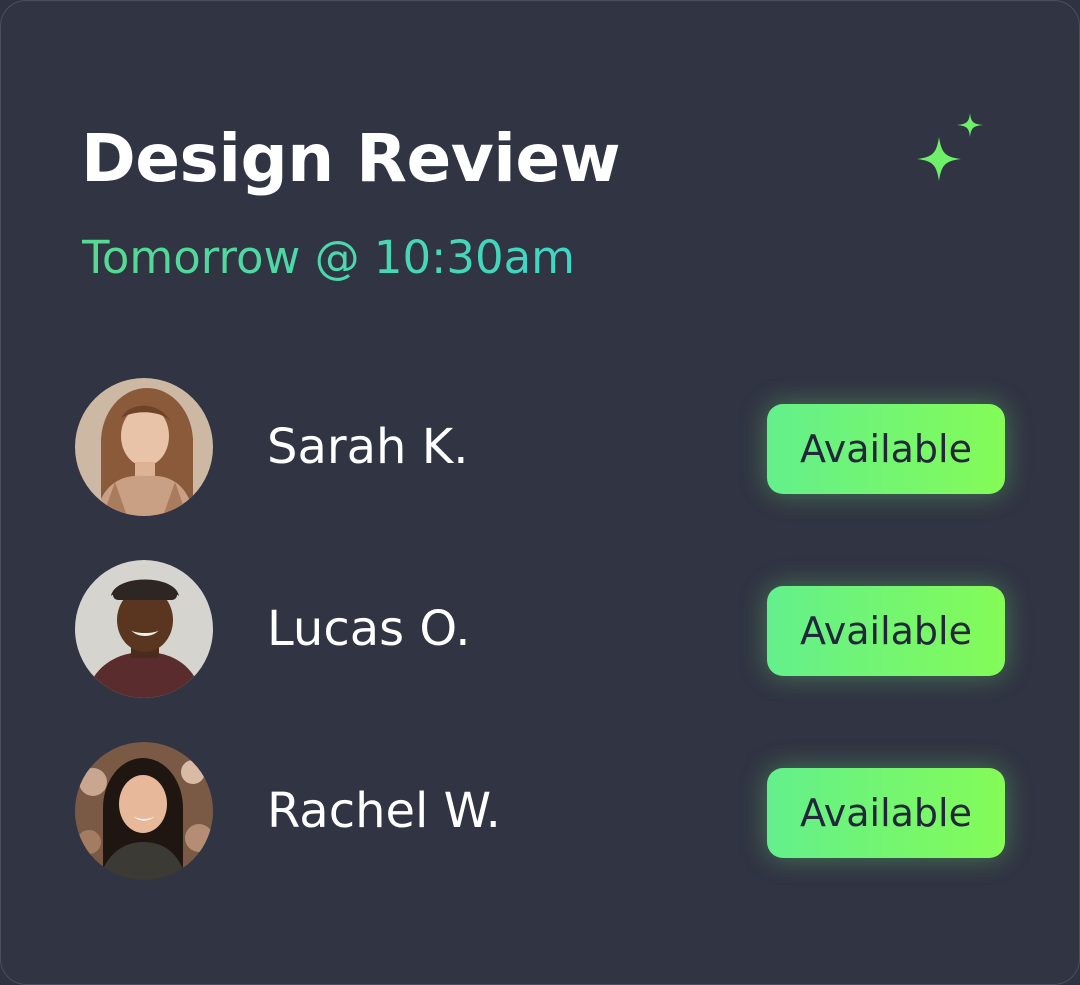 The image size is (1080, 985). Describe the element at coordinates (947, 153) in the screenshot. I see `sparkle-icon` at that location.